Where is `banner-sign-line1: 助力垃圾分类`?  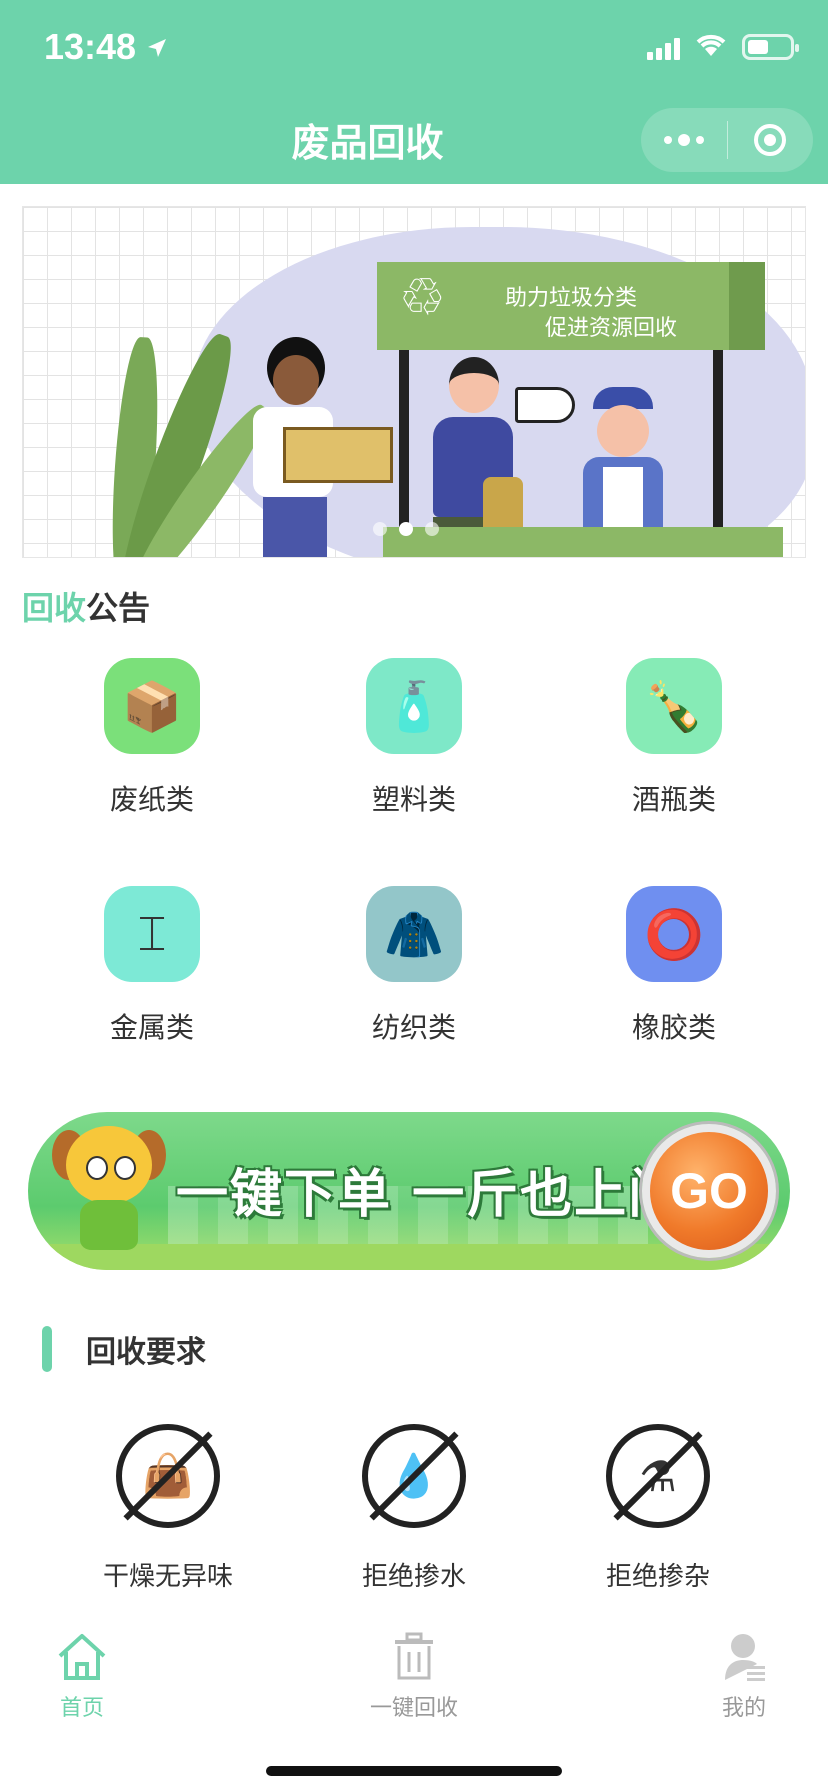 banner-sign-line1: 助力垃圾分类 is located at coordinates (571, 298).